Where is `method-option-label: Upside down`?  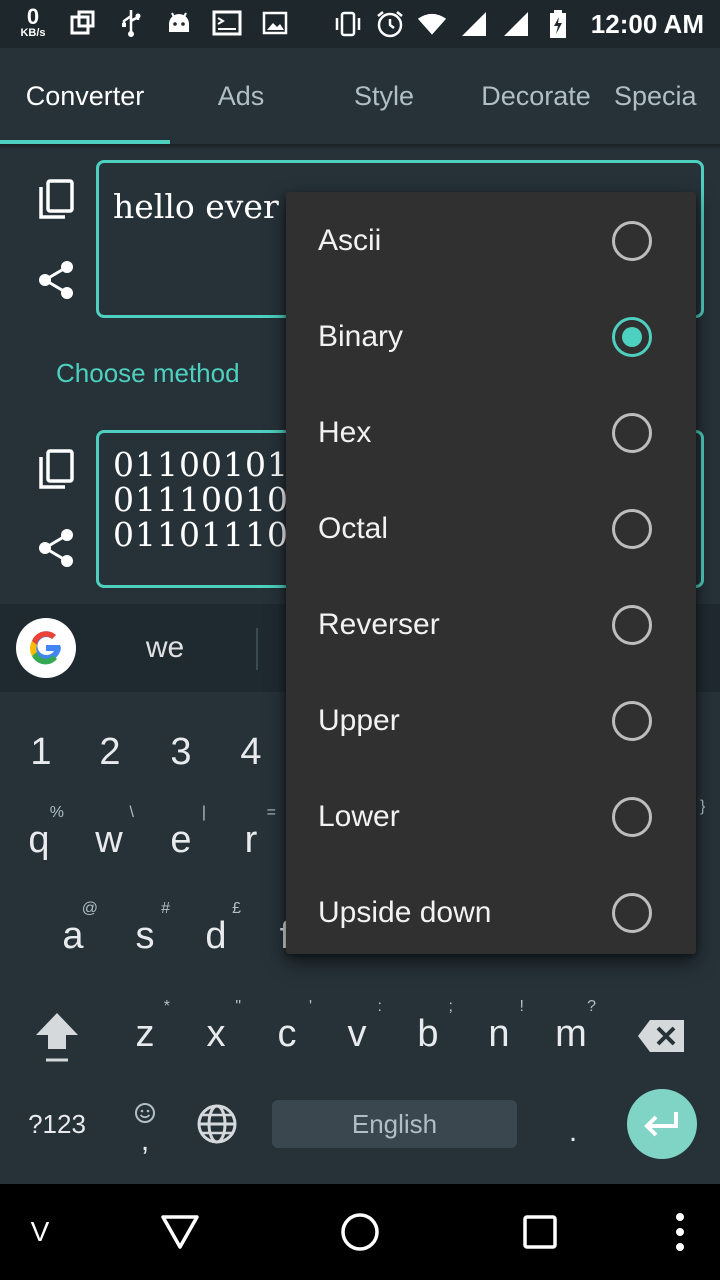 method-option-label: Upside down is located at coordinates (405, 912).